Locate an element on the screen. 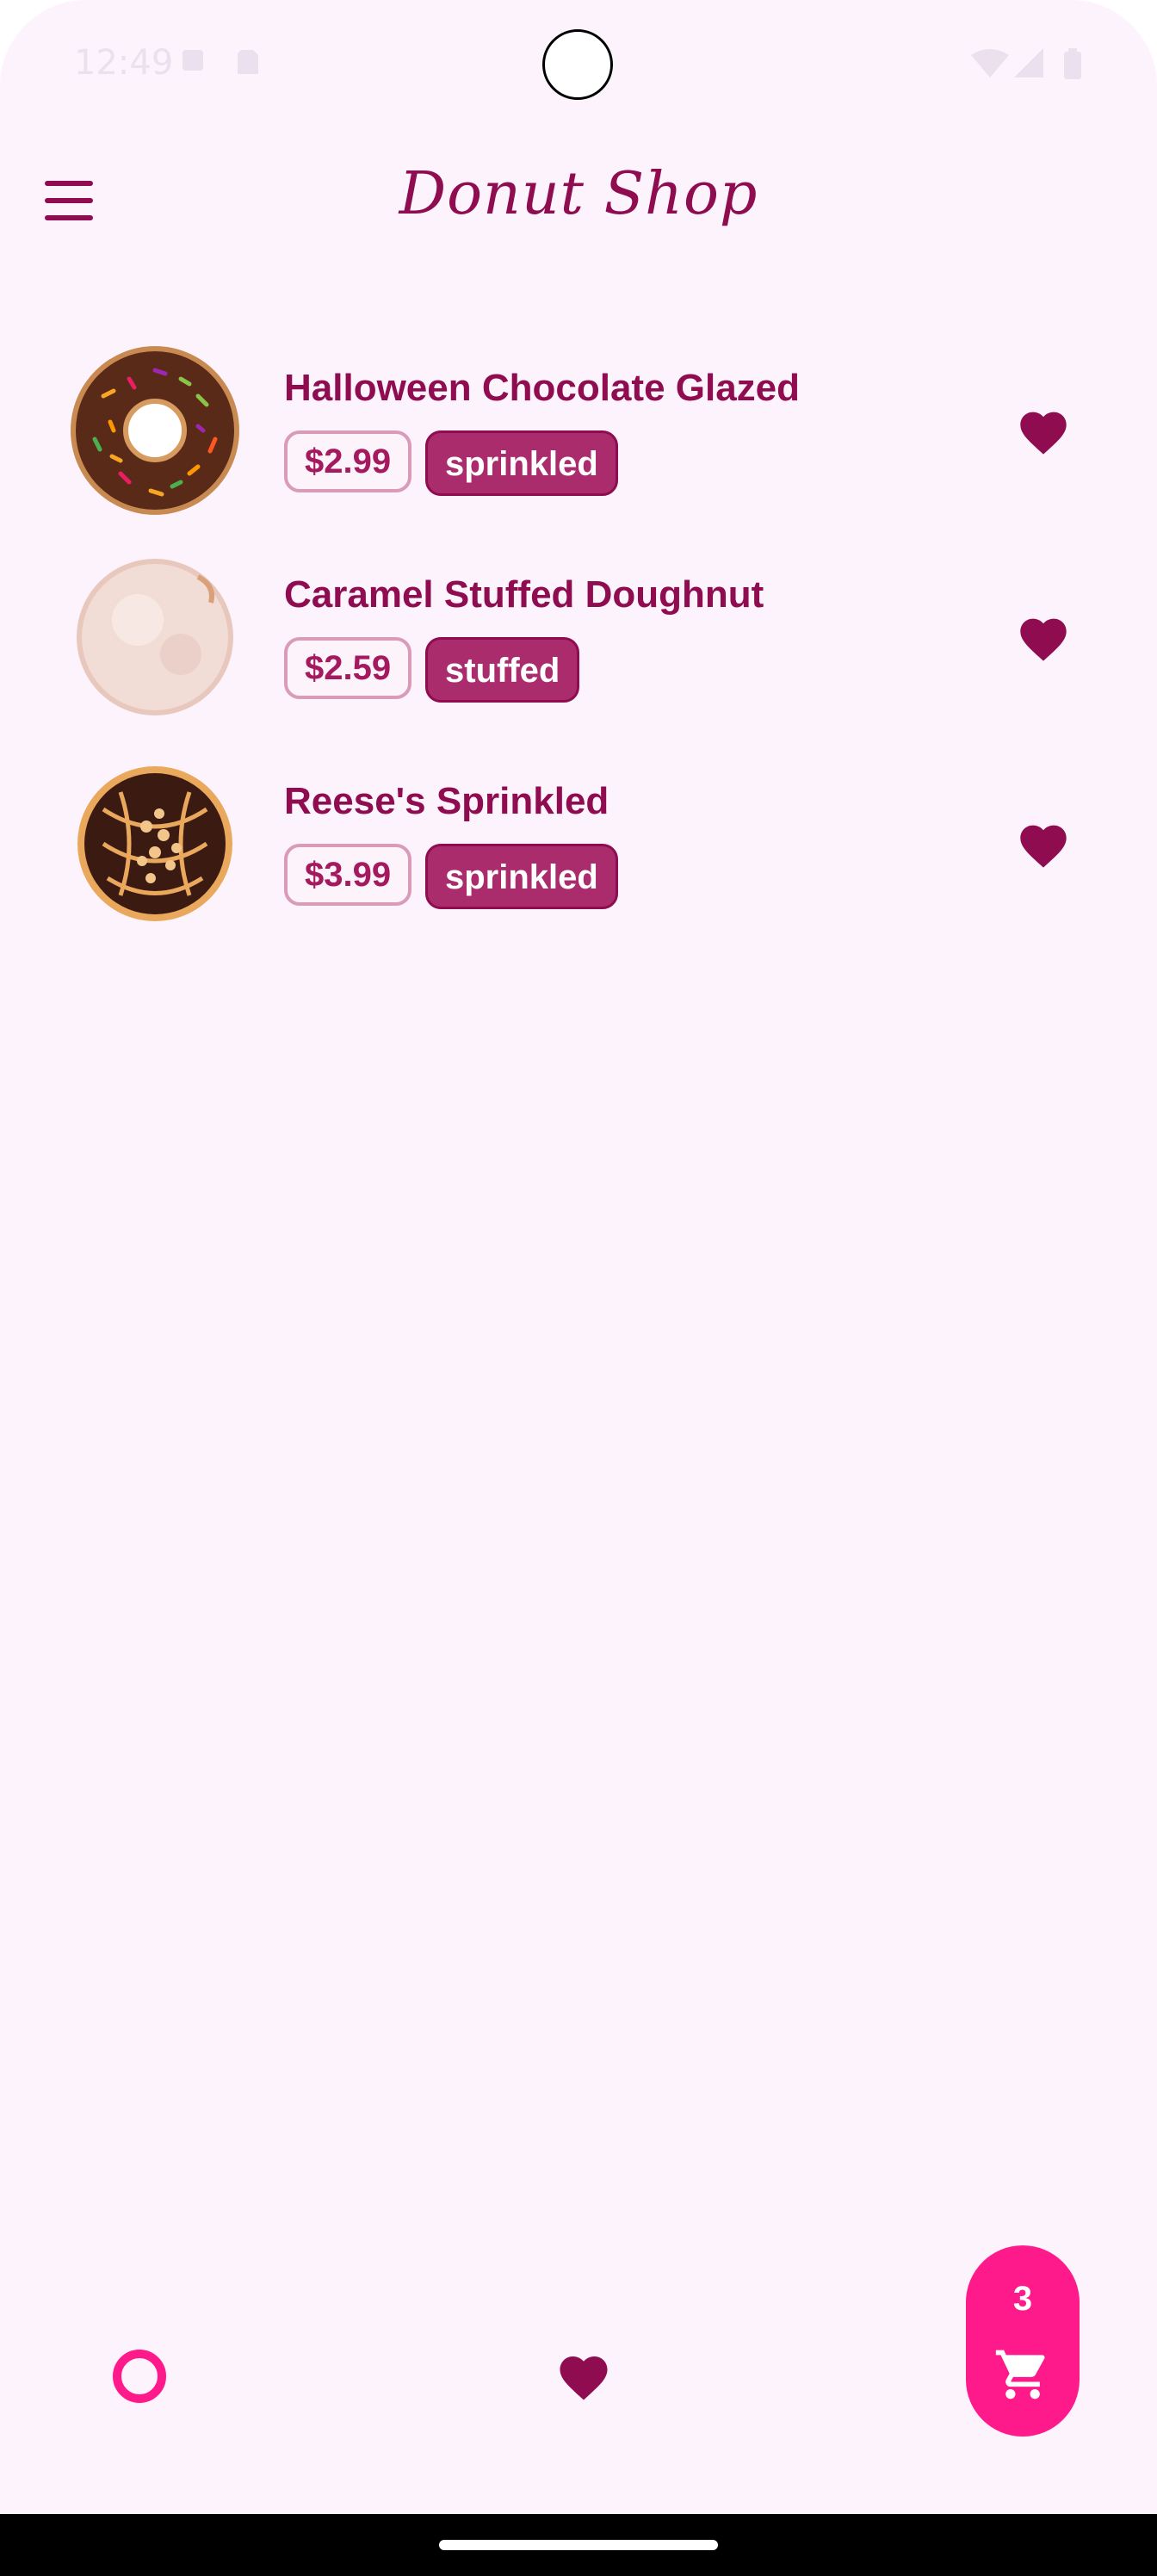 This screenshot has height=2576, width=1157. nav-home-button is located at coordinates (139, 2377).